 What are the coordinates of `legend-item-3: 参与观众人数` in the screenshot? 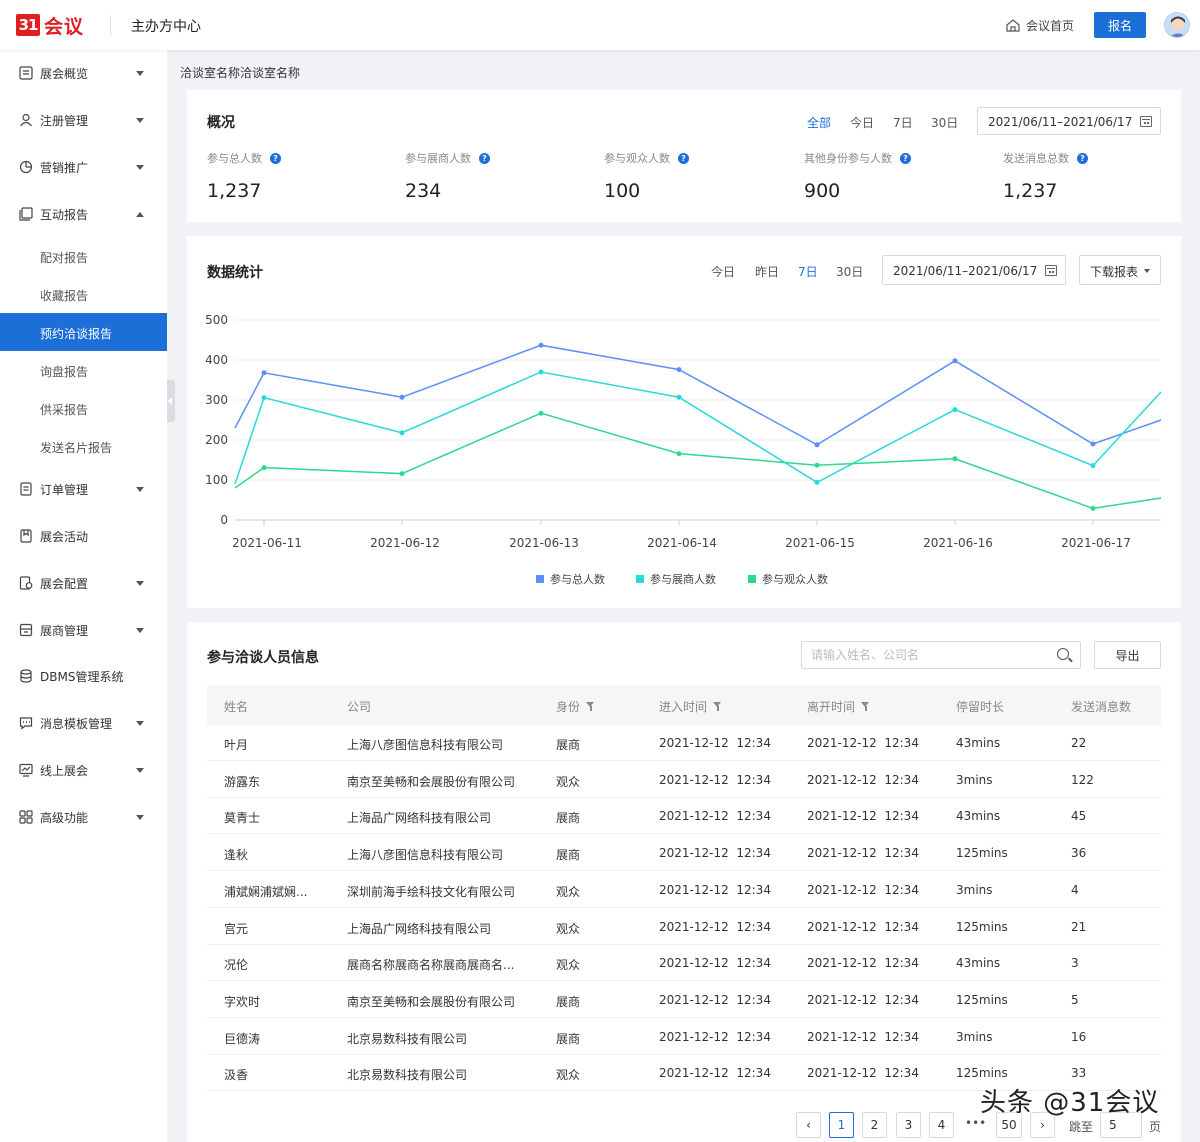 It's located at (788, 579).